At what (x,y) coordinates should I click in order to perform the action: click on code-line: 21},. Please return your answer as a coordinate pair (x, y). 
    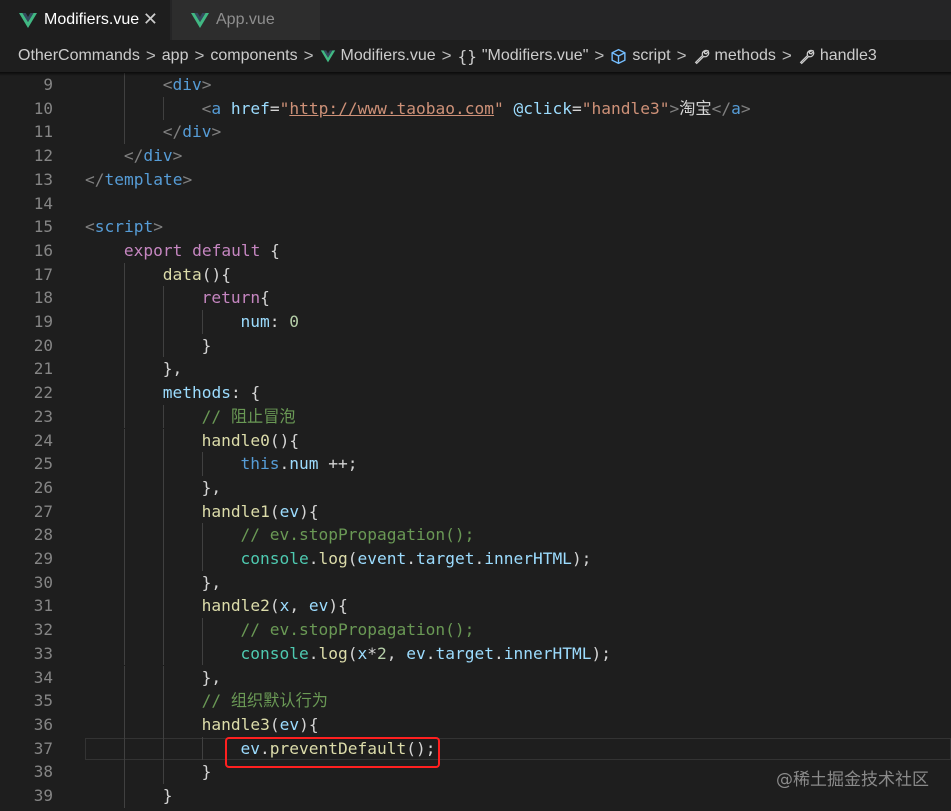
    Looking at the image, I should click on (475, 369).